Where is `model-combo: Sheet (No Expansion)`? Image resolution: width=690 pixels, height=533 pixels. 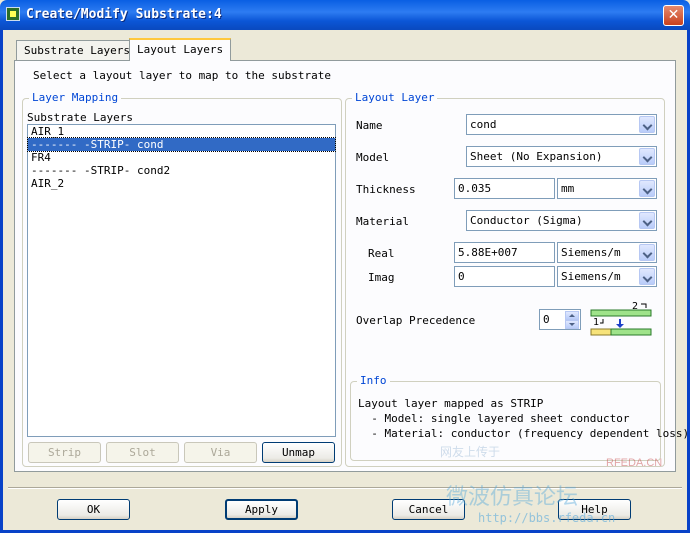 model-combo: Sheet (No Expansion) is located at coordinates (561, 156).